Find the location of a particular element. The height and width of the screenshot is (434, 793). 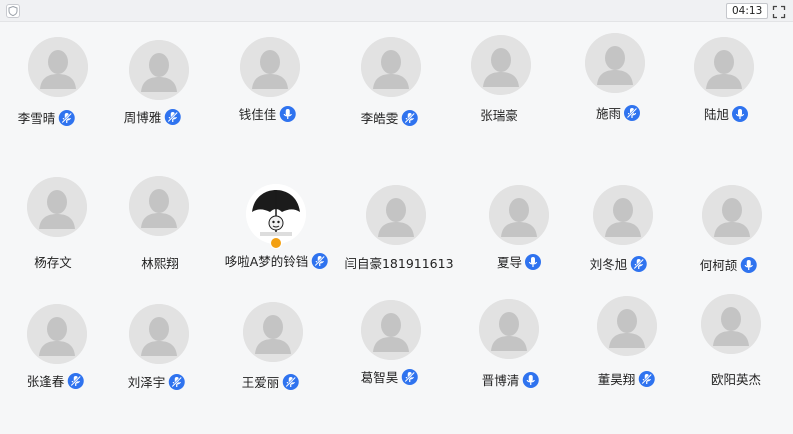

participant-name-row: 王爱丽 is located at coordinates (270, 381).